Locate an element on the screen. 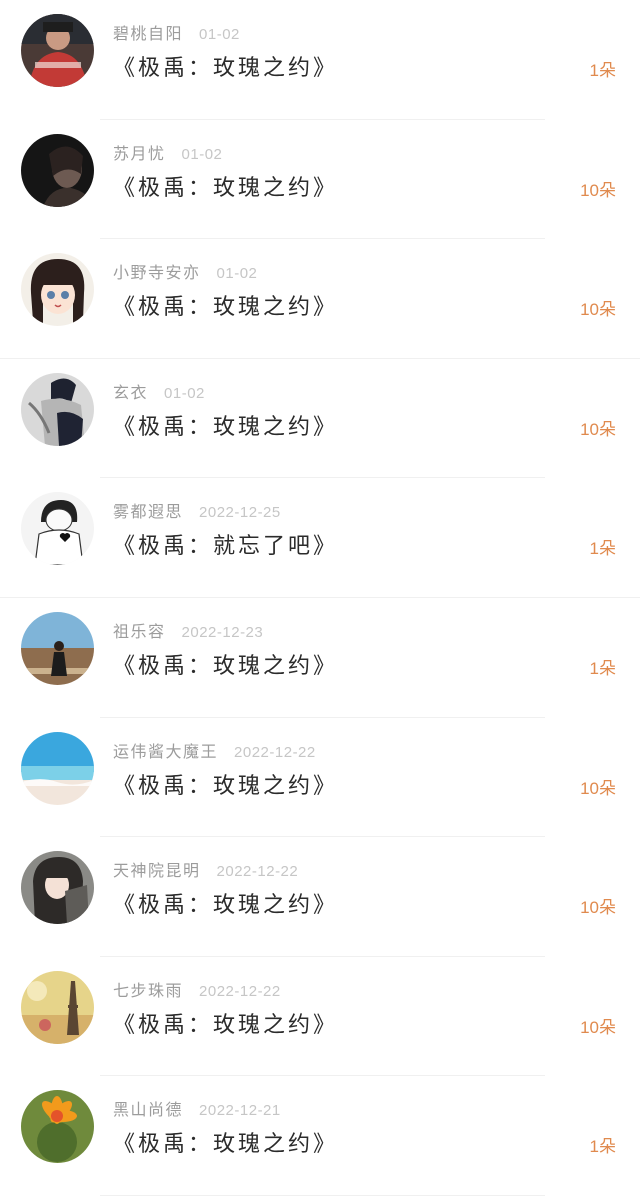  date: 2022-12-23 is located at coordinates (222, 632).